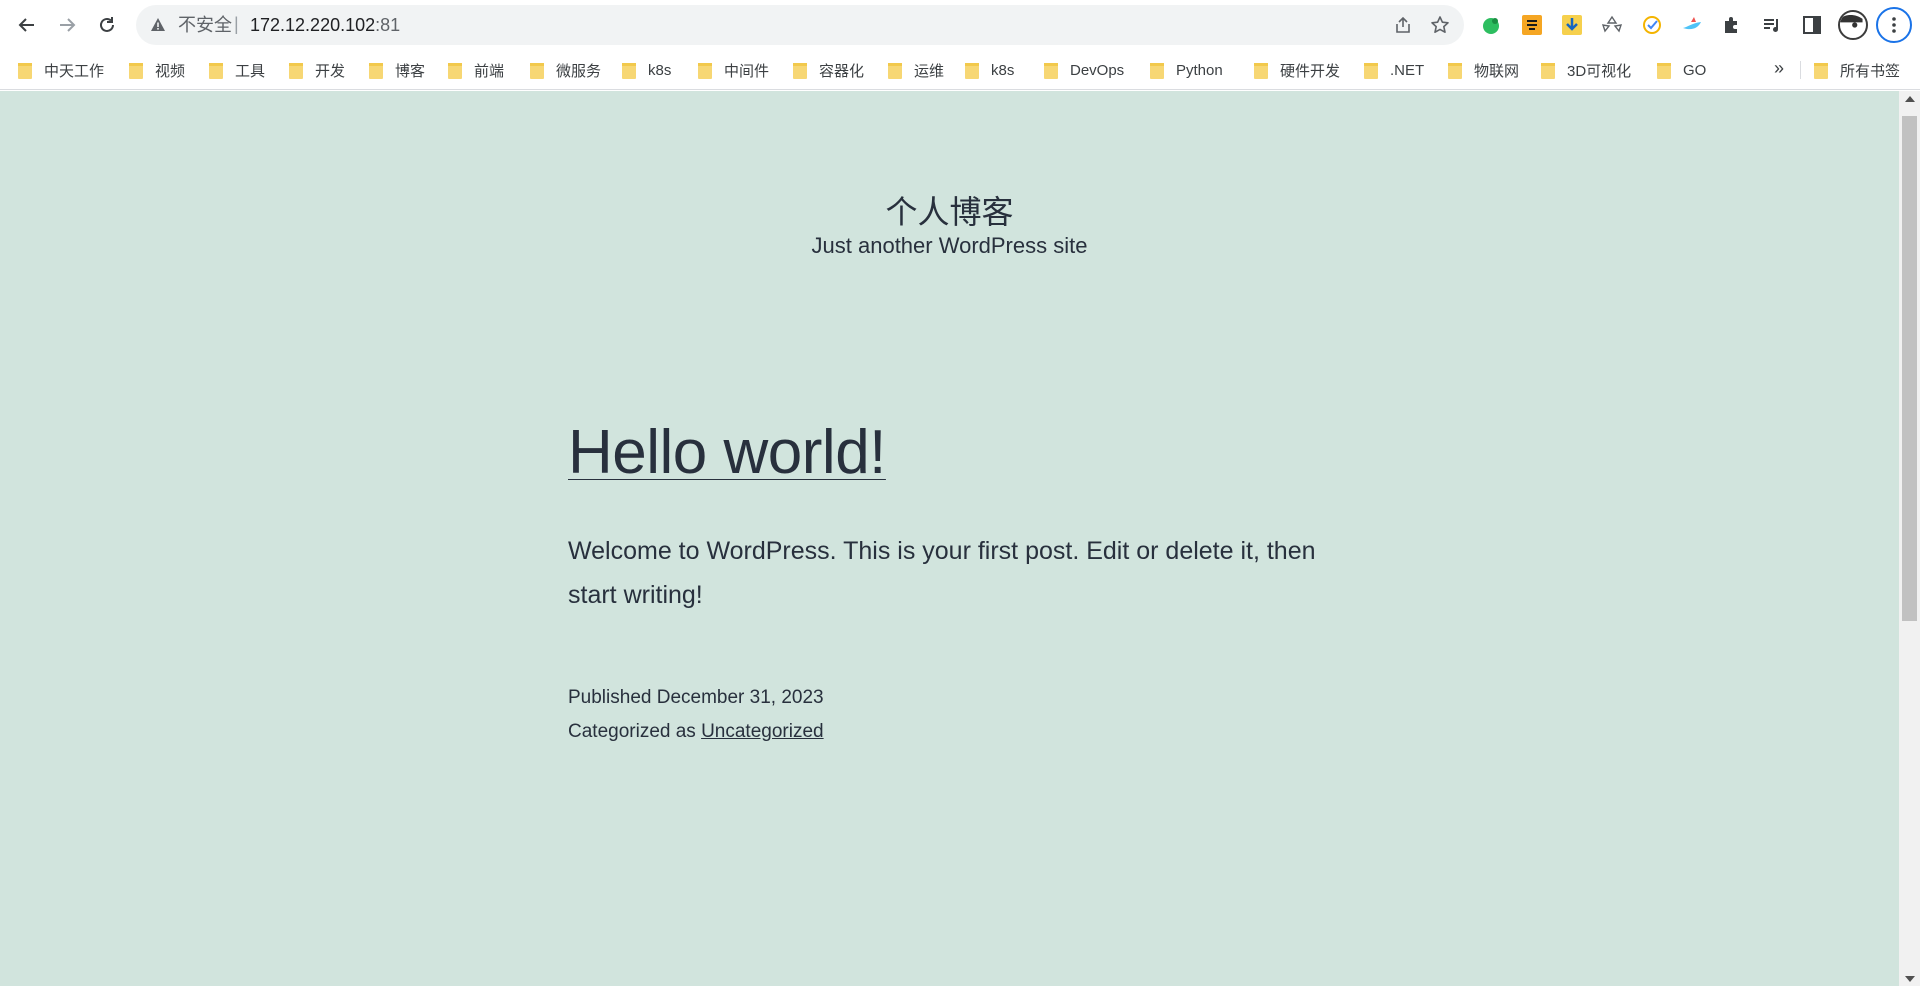  I want to click on all-bookmarks-folder: 所有书签, so click(1857, 70).